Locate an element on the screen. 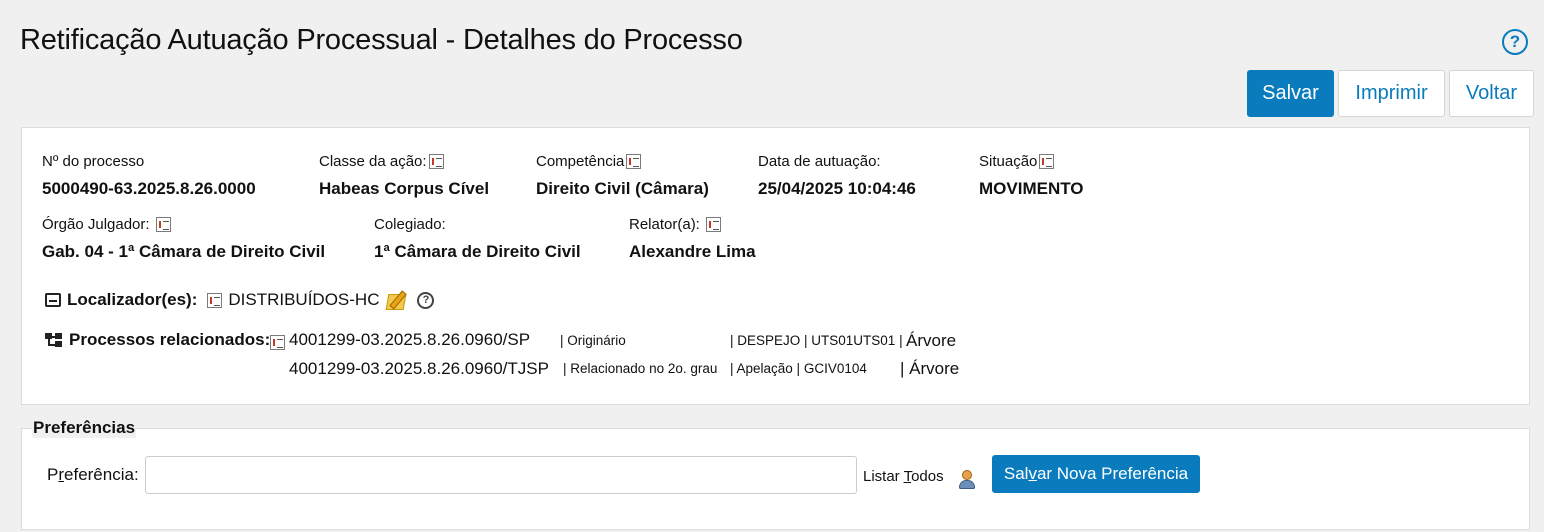 This screenshot has height=532, width=1544. back-button: Voltar is located at coordinates (1491, 93).